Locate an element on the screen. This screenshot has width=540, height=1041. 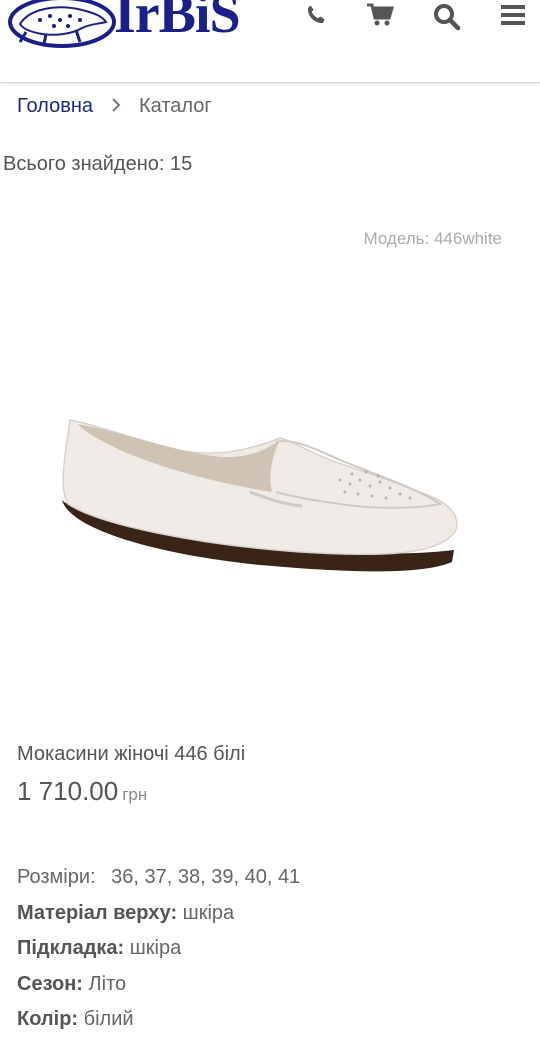
product-price: 1 710.00 грн is located at coordinates (82, 791).